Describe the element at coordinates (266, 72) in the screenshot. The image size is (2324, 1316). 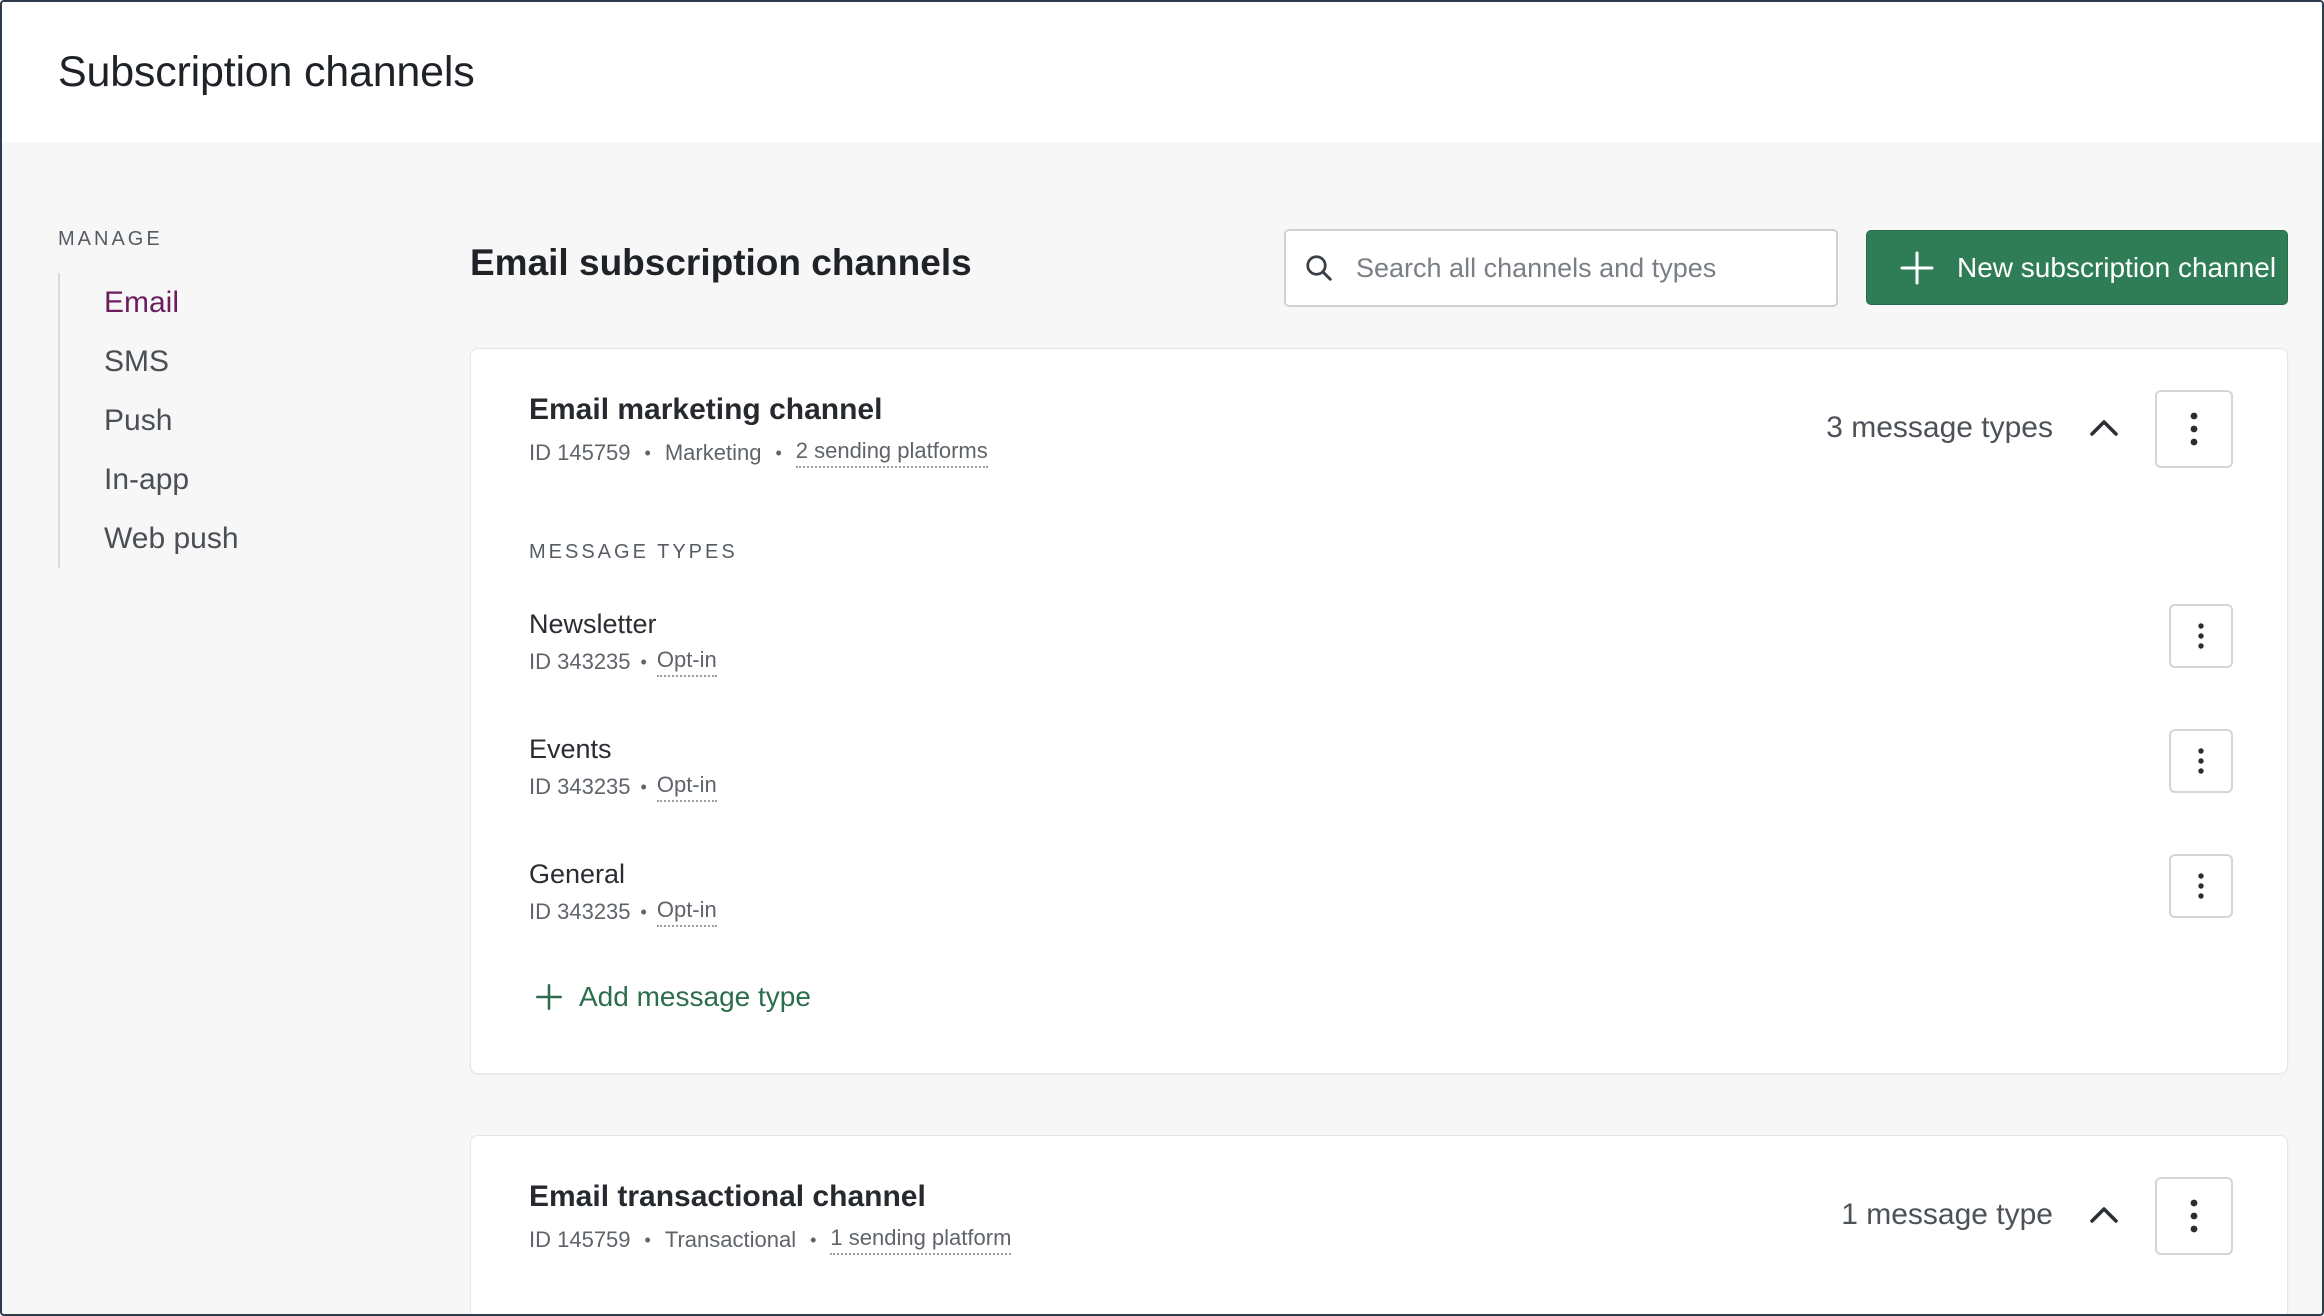
I see `page-title: Subscription channels` at that location.